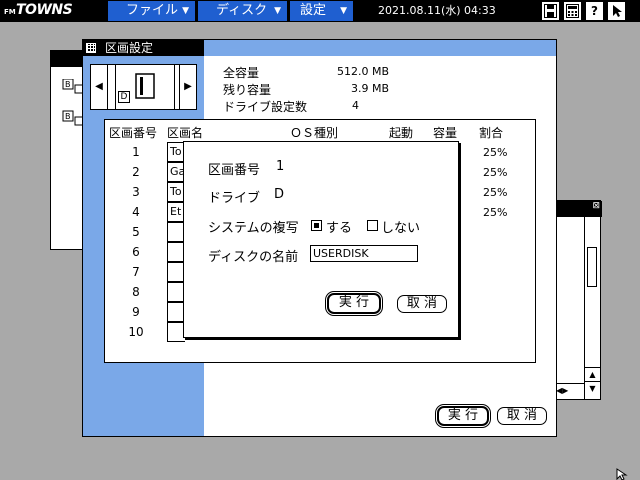 The height and width of the screenshot is (480, 640). What do you see at coordinates (622, 474) in the screenshot?
I see `mouse-cursor-icon` at bounding box center [622, 474].